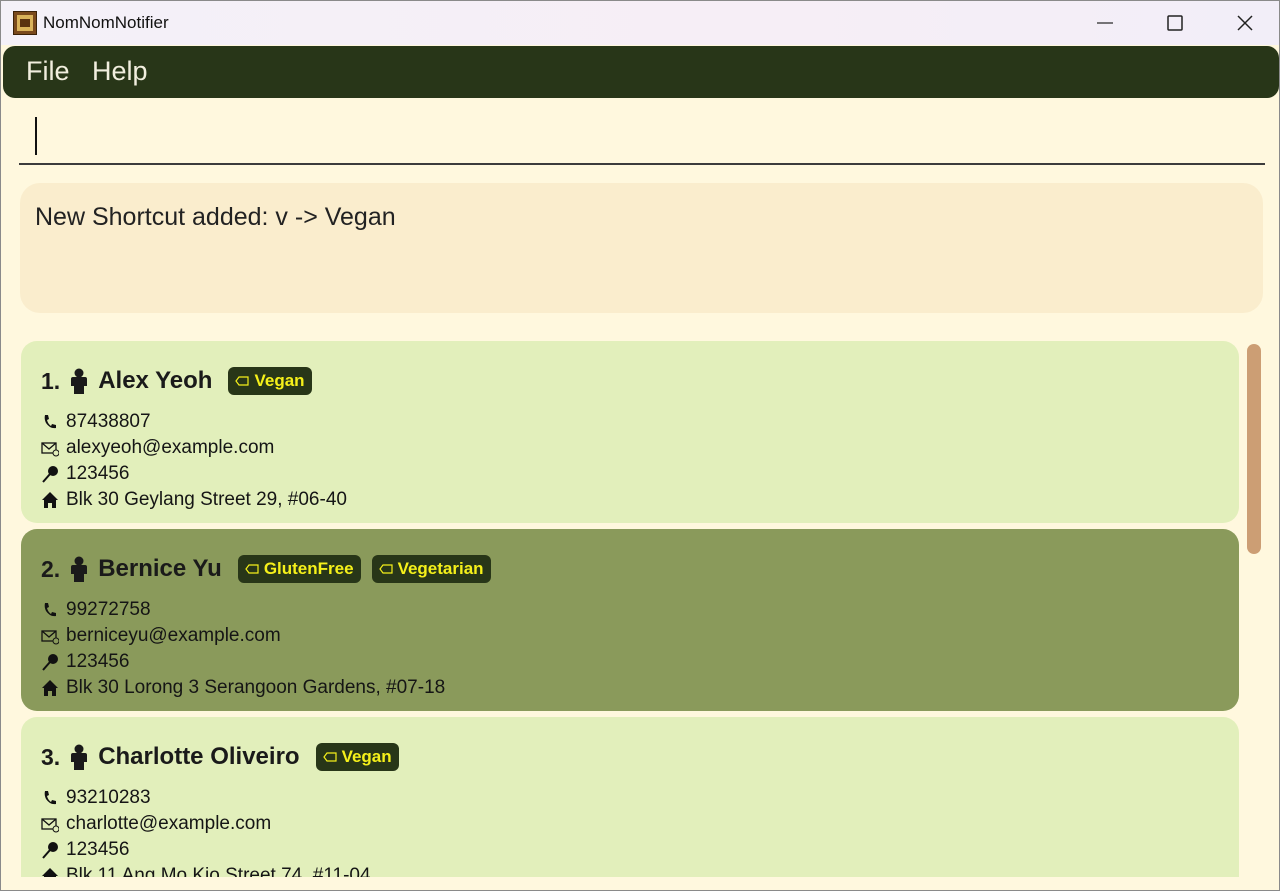 The width and height of the screenshot is (1280, 891). I want to click on minimize-icon, so click(1105, 23).